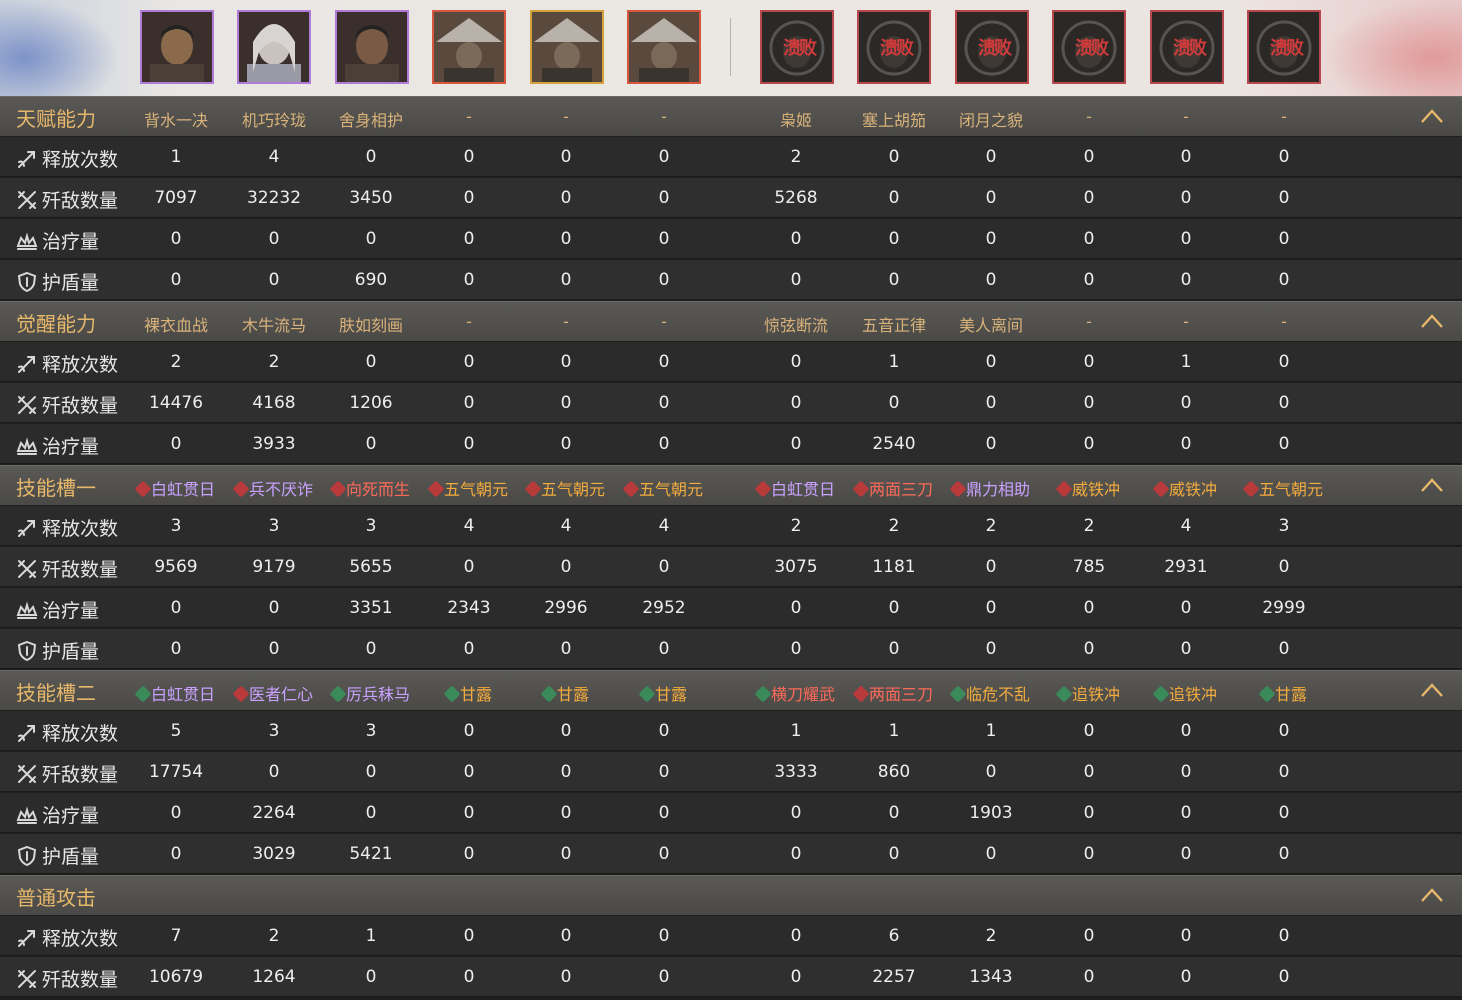 This screenshot has height=1000, width=1462. What do you see at coordinates (274, 567) in the screenshot?
I see `stat-value: 9179` at bounding box center [274, 567].